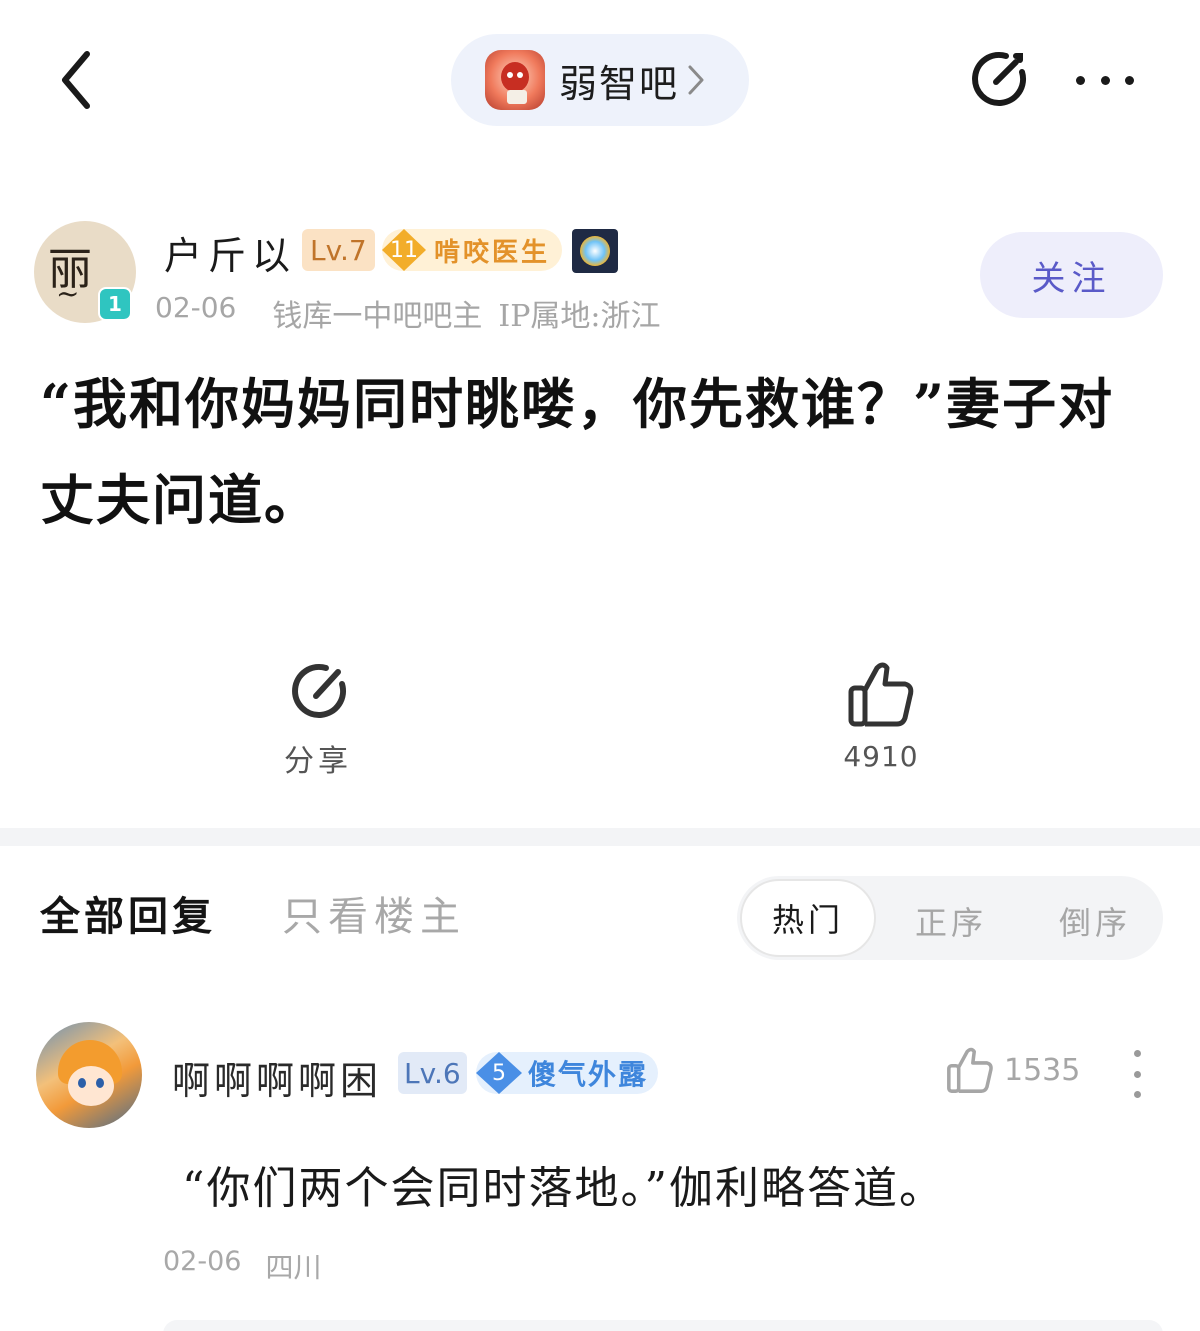 The height and width of the screenshot is (1331, 1200). I want to click on section-divider, so click(600, 837).